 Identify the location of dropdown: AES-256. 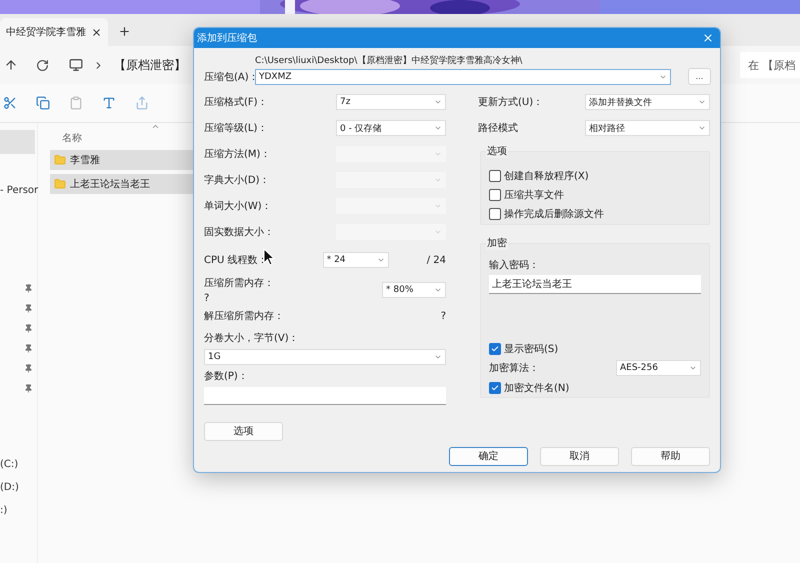
(658, 368).